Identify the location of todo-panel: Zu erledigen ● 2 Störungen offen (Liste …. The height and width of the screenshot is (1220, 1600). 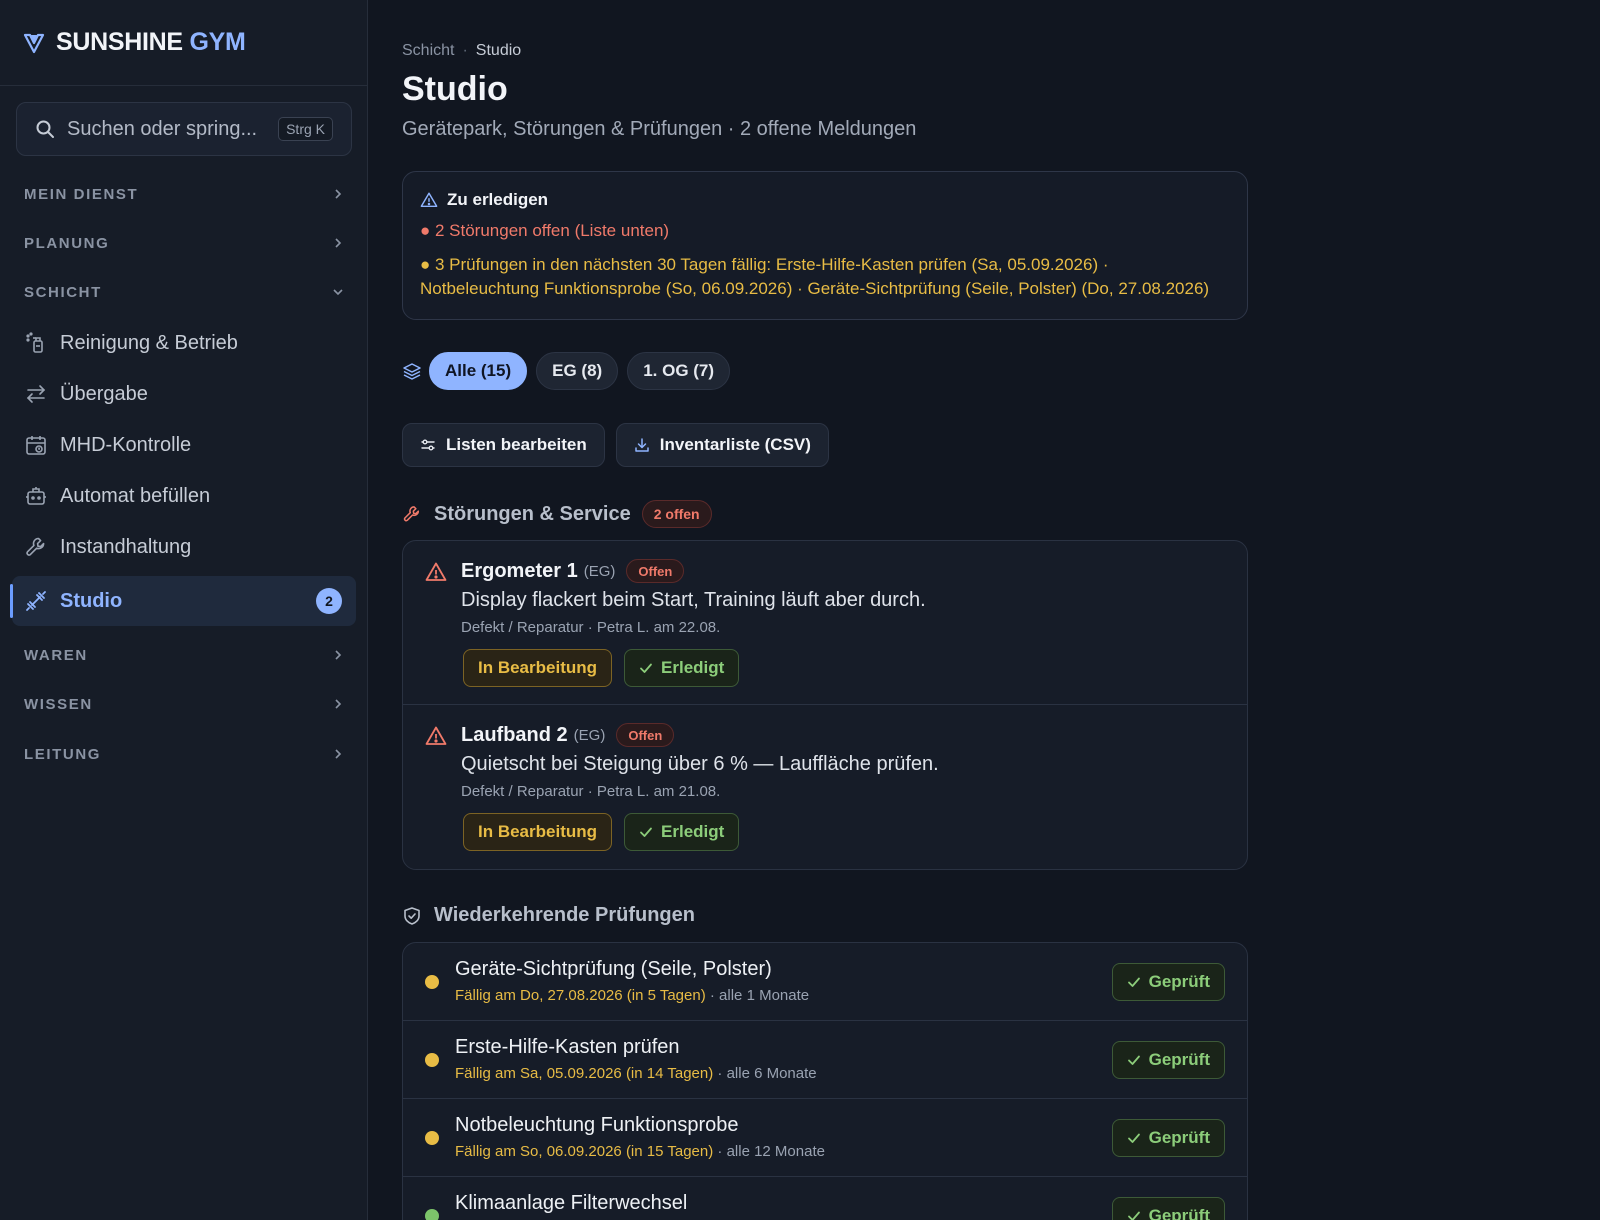
(825, 245).